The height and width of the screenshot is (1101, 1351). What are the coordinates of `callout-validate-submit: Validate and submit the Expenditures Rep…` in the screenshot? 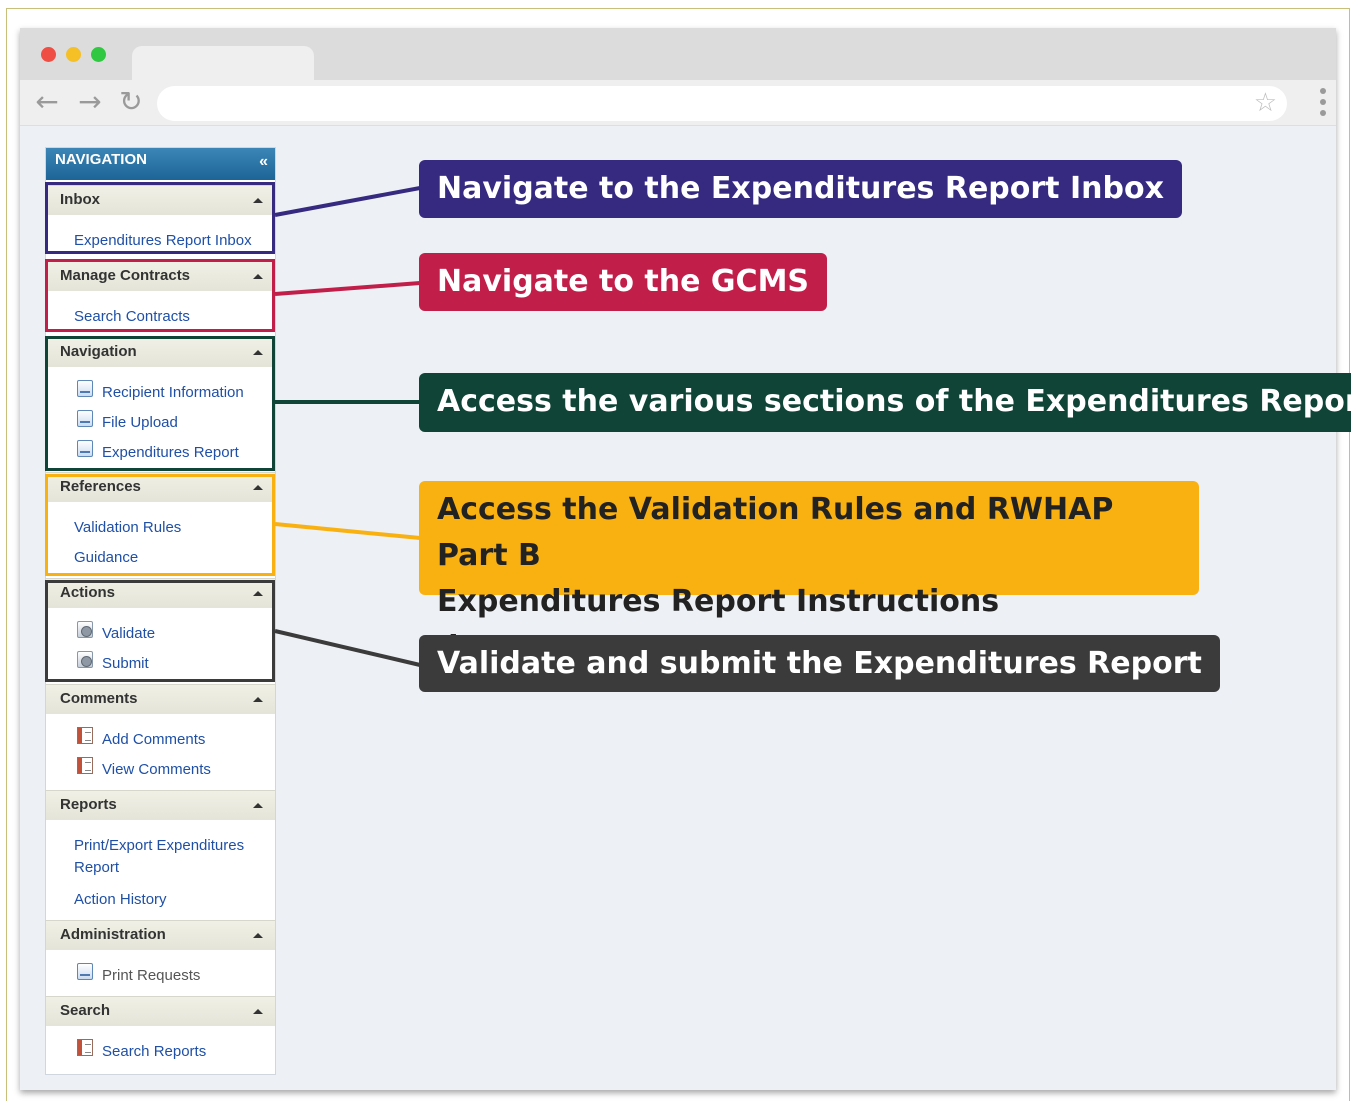 It's located at (819, 663).